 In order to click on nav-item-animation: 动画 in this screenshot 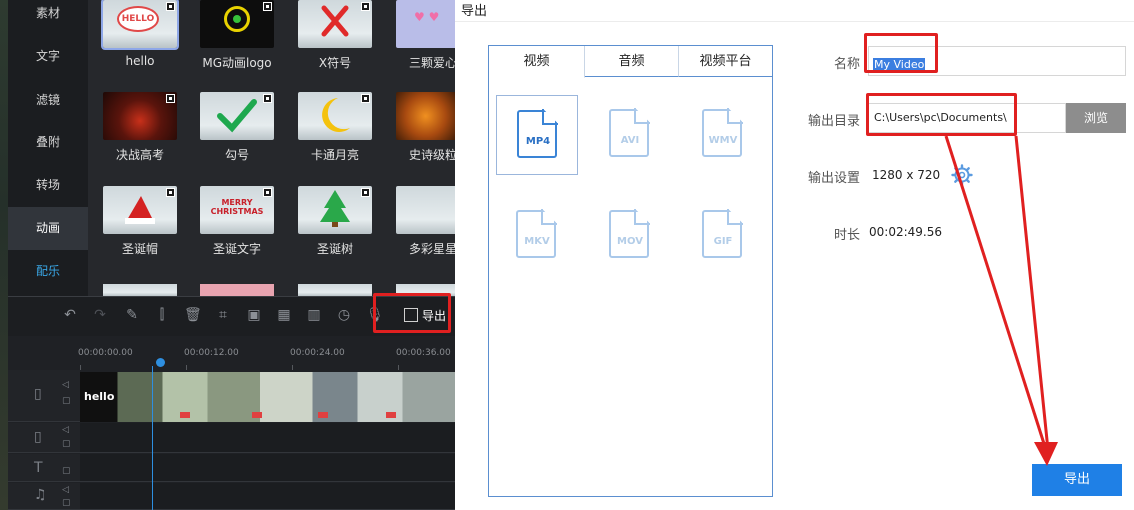, I will do `click(48, 228)`.